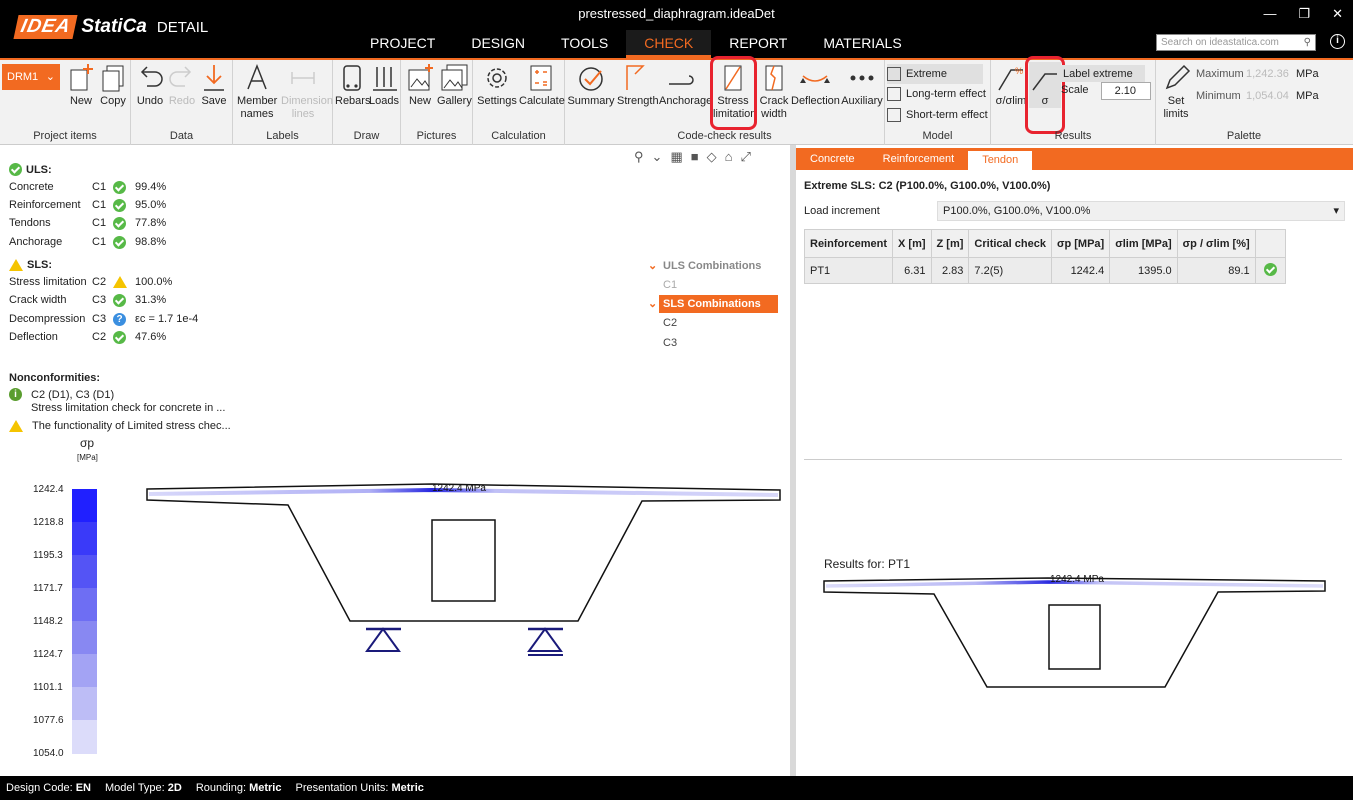 The height and width of the screenshot is (800, 1353). Describe the element at coordinates (676, 157) in the screenshot. I see `wireframe-view-icon: ▦` at that location.